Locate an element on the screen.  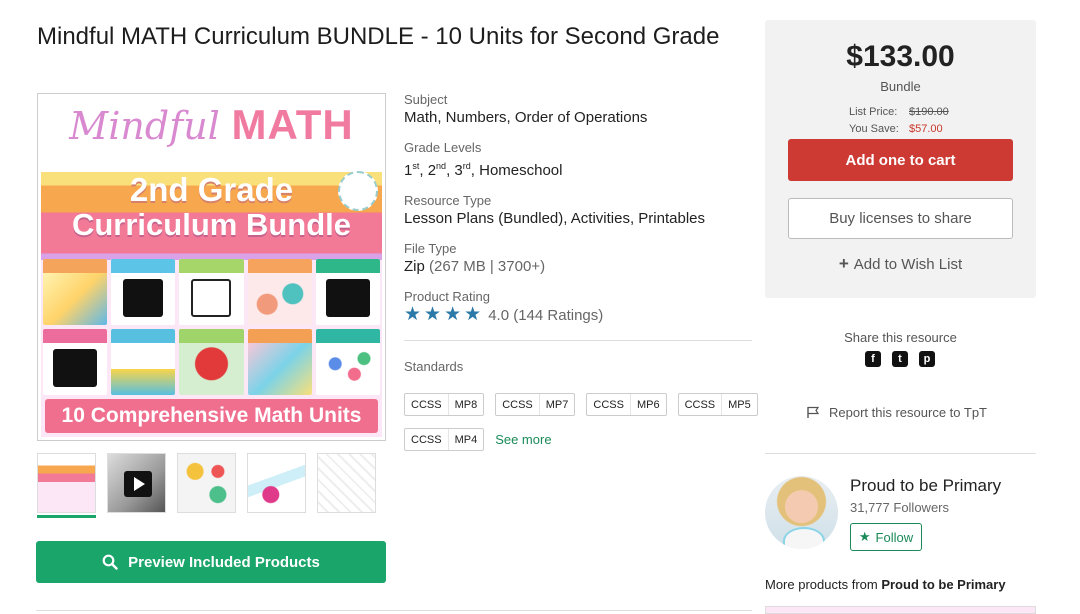
seller-name: Proud to be Primary is located at coordinates (925, 486).